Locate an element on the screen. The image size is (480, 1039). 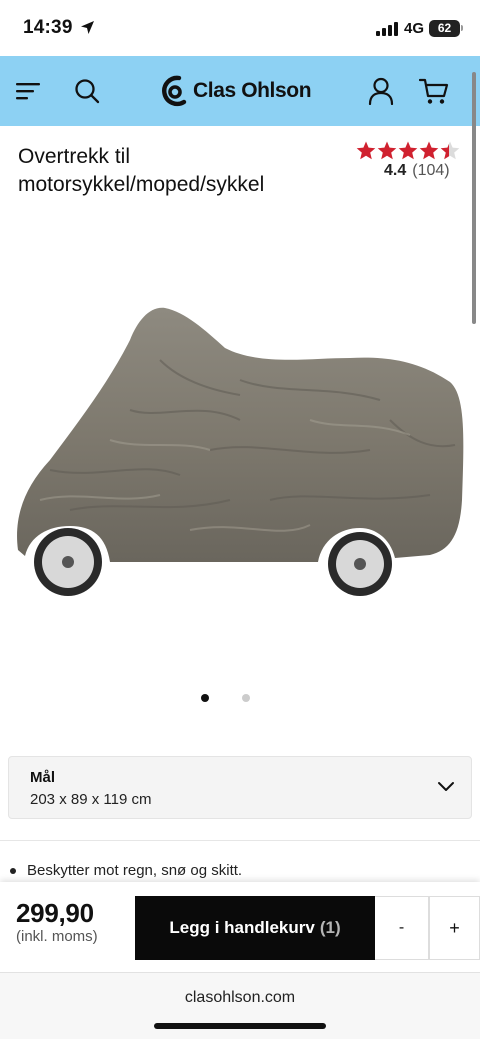
gallery-dot is located at coordinates (246, 698).